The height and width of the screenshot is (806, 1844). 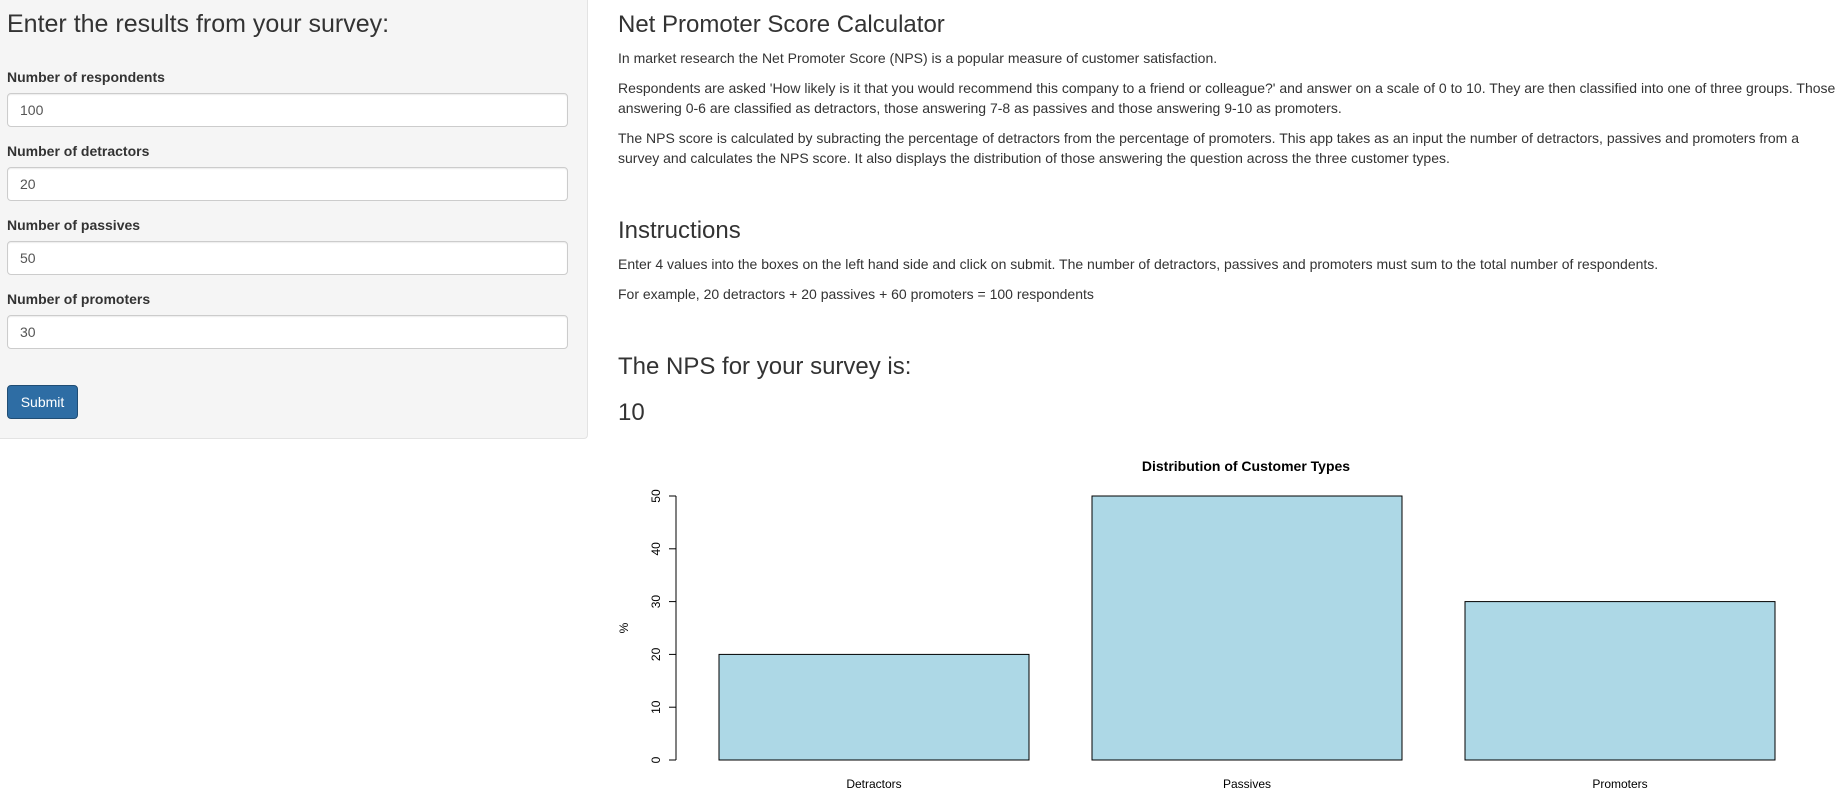 What do you see at coordinates (873, 784) in the screenshot?
I see `x-label-detractors: Detractors` at bounding box center [873, 784].